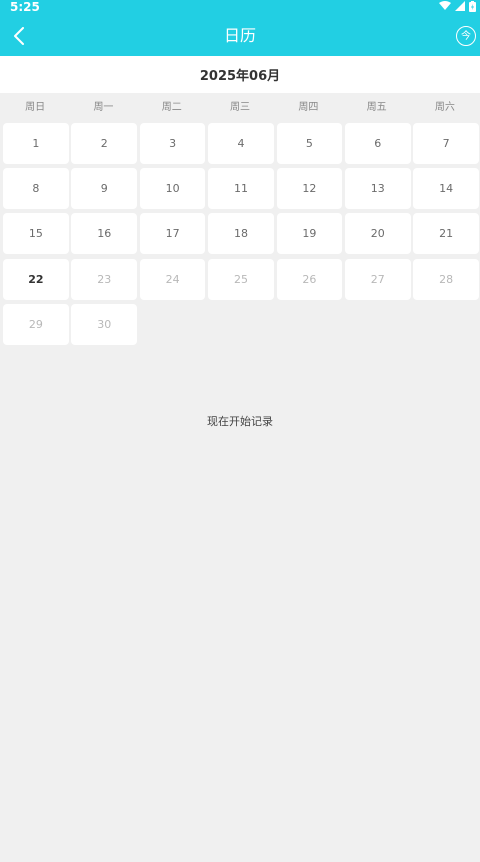 The image size is (480, 862). What do you see at coordinates (377, 189) in the screenshot?
I see `day-cell: 13` at bounding box center [377, 189].